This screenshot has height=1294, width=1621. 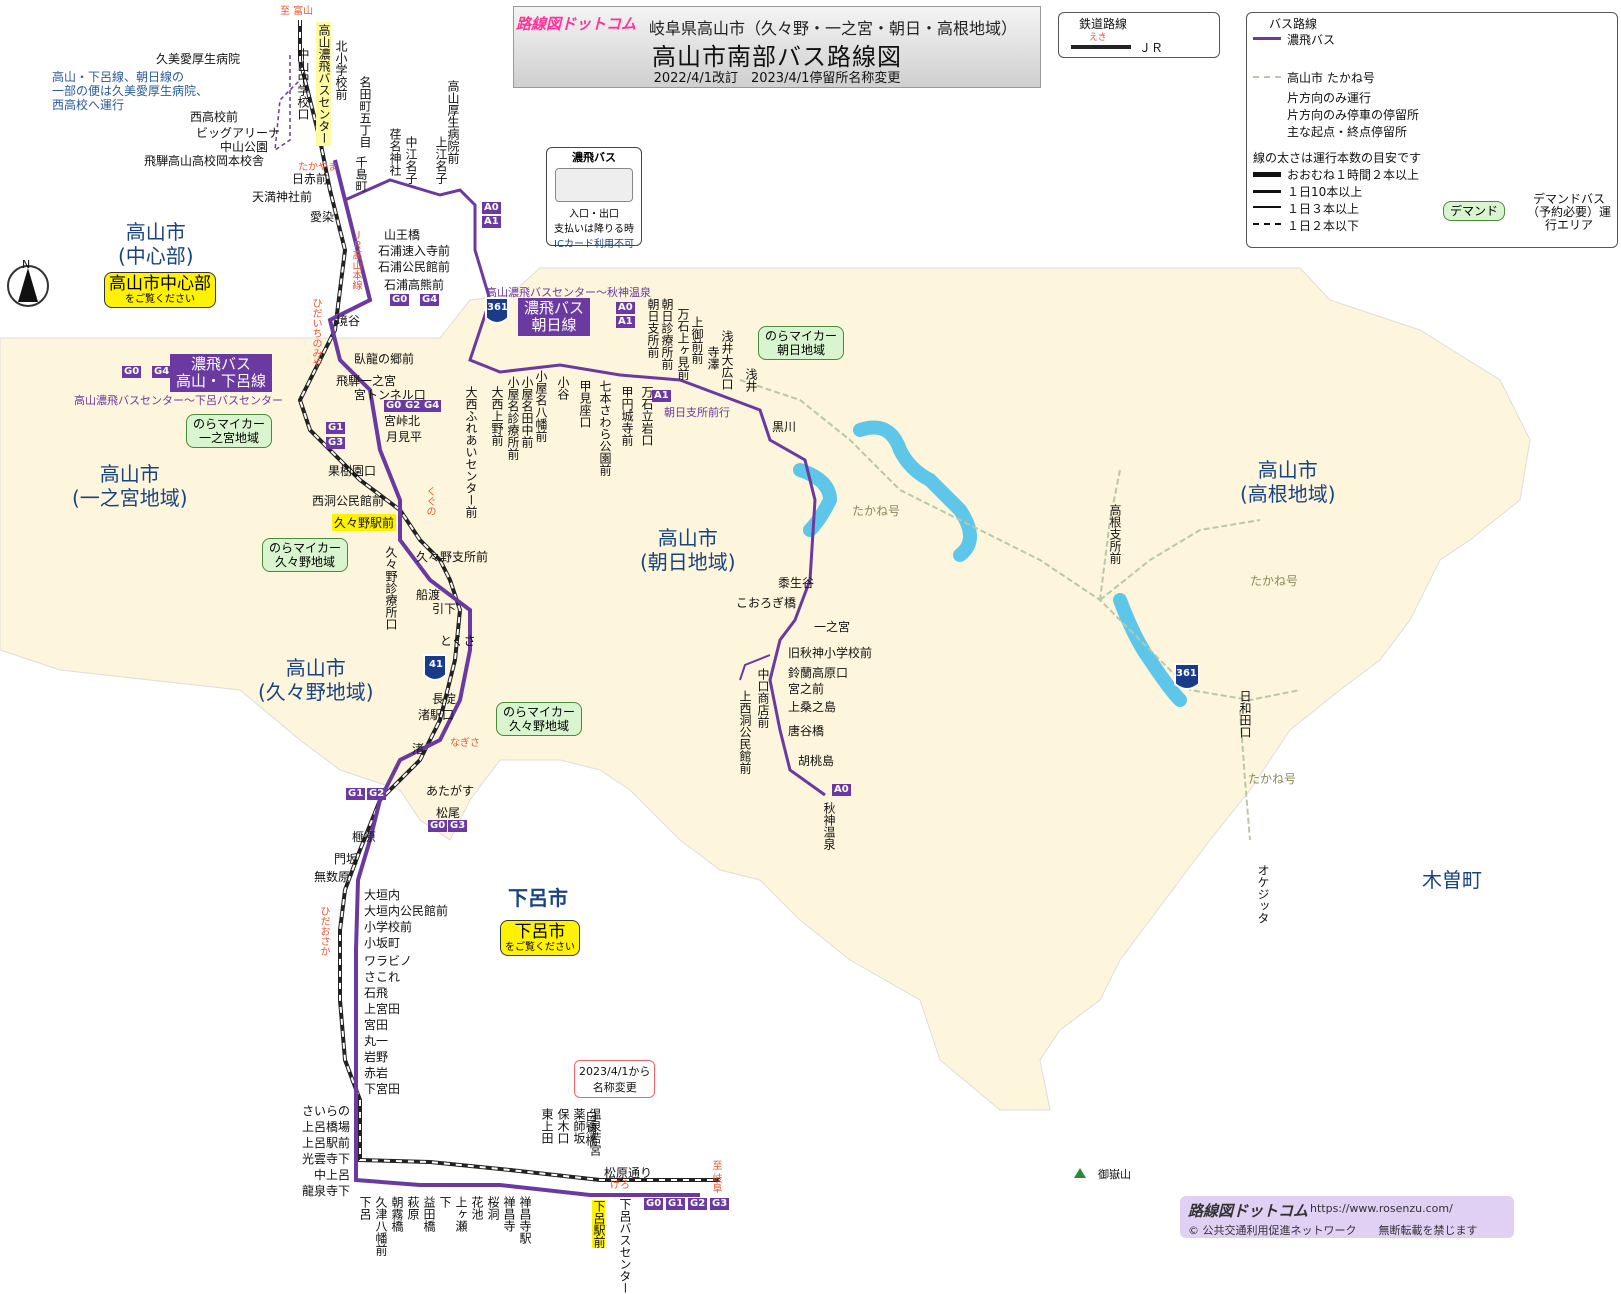 I want to click on mountain-label: 御嶽山, so click(x=1114, y=1174).